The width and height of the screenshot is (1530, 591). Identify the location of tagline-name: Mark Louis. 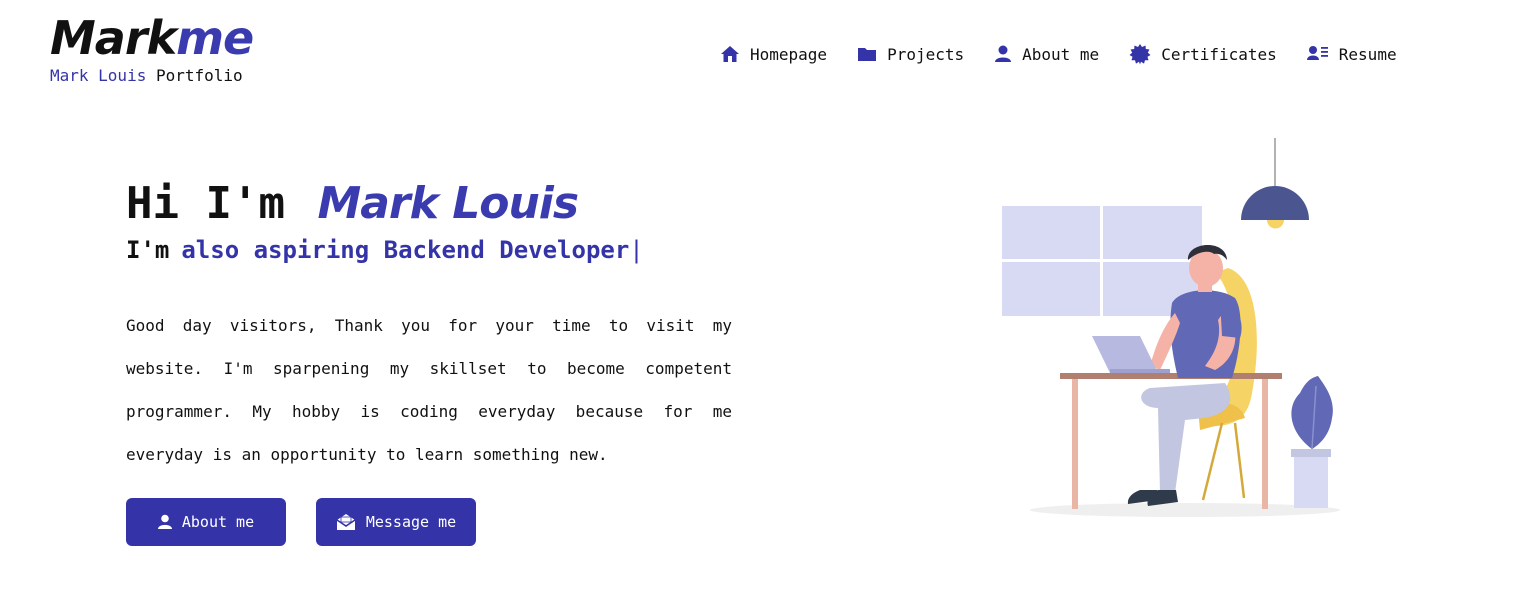
(98, 75).